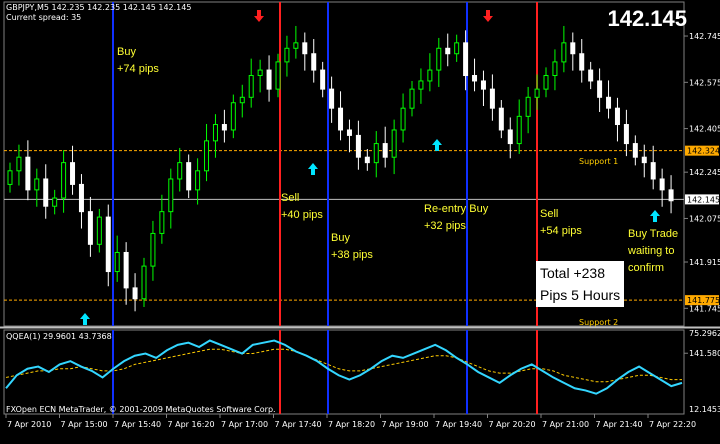 The height and width of the screenshot is (444, 720). What do you see at coordinates (580, 295) in the screenshot?
I see `total-line-2: Pips 5 Hours` at bounding box center [580, 295].